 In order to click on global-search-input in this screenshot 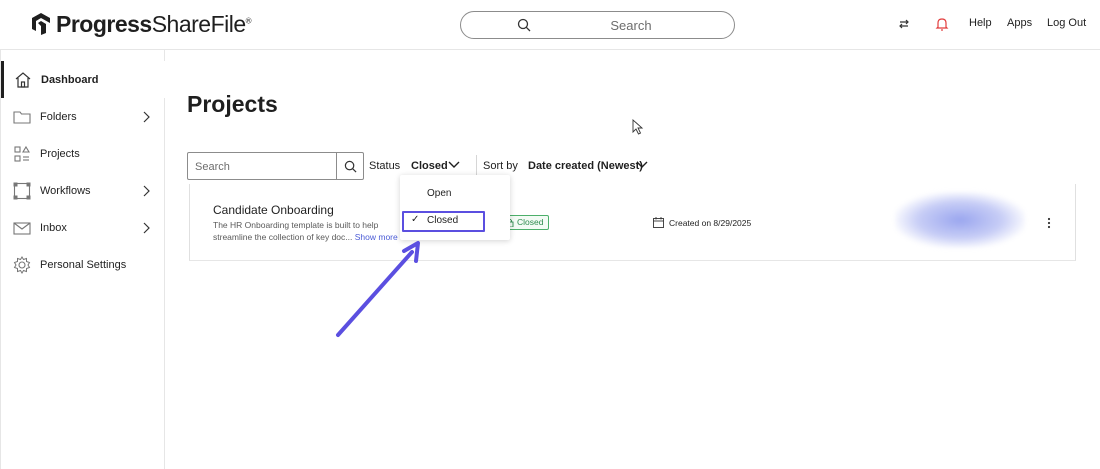, I will do `click(631, 25)`.